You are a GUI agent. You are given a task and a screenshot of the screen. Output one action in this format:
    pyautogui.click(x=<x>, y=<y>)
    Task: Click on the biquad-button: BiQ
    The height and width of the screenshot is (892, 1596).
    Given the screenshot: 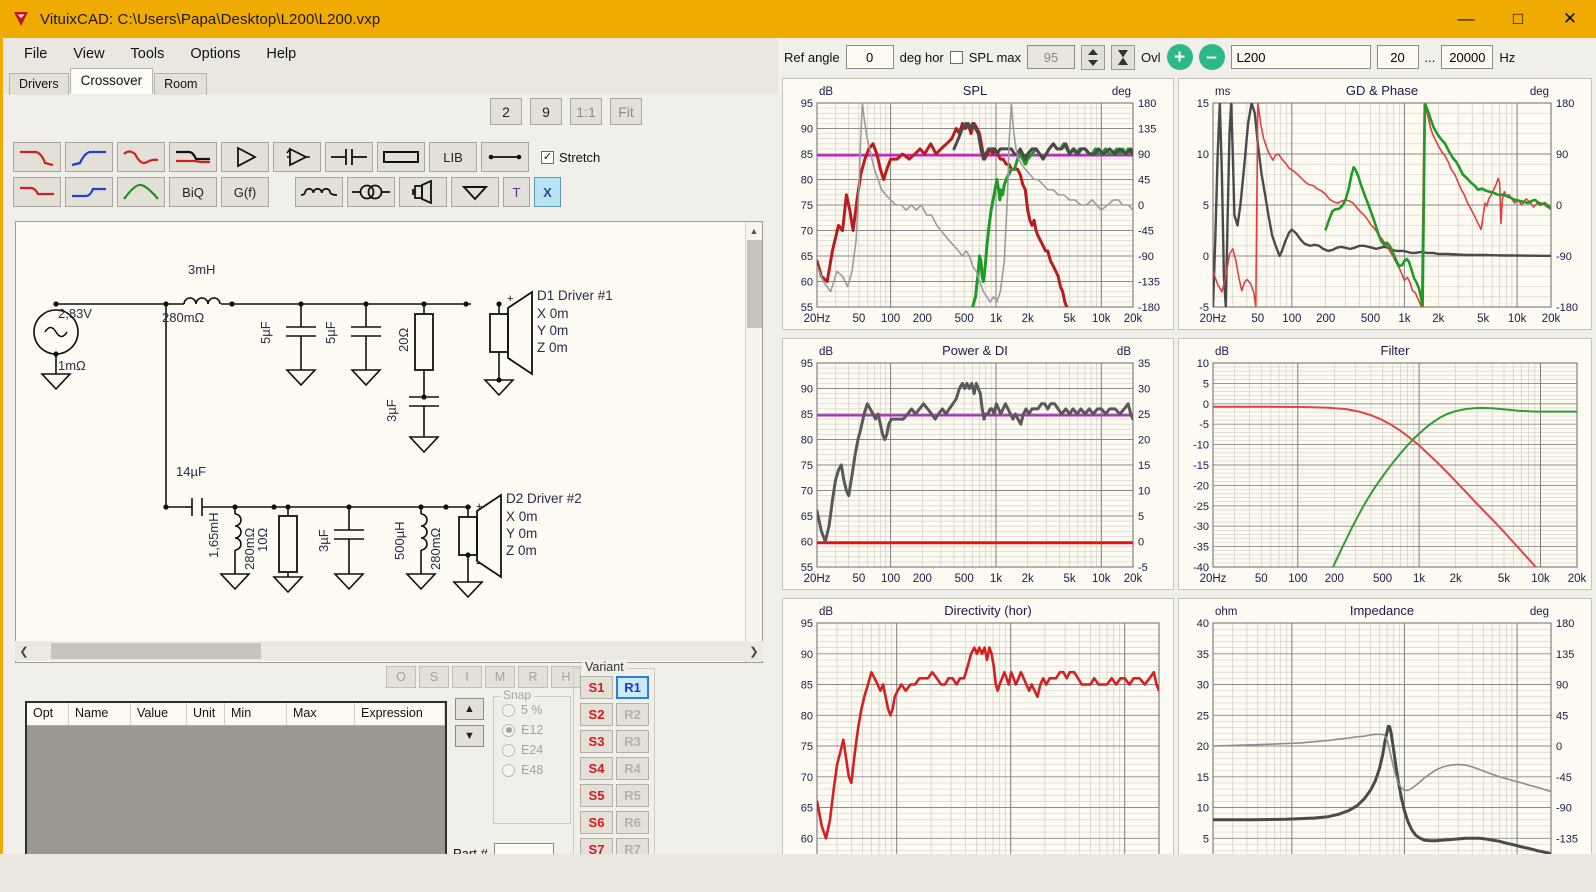 What is the action you would take?
    pyautogui.click(x=193, y=192)
    